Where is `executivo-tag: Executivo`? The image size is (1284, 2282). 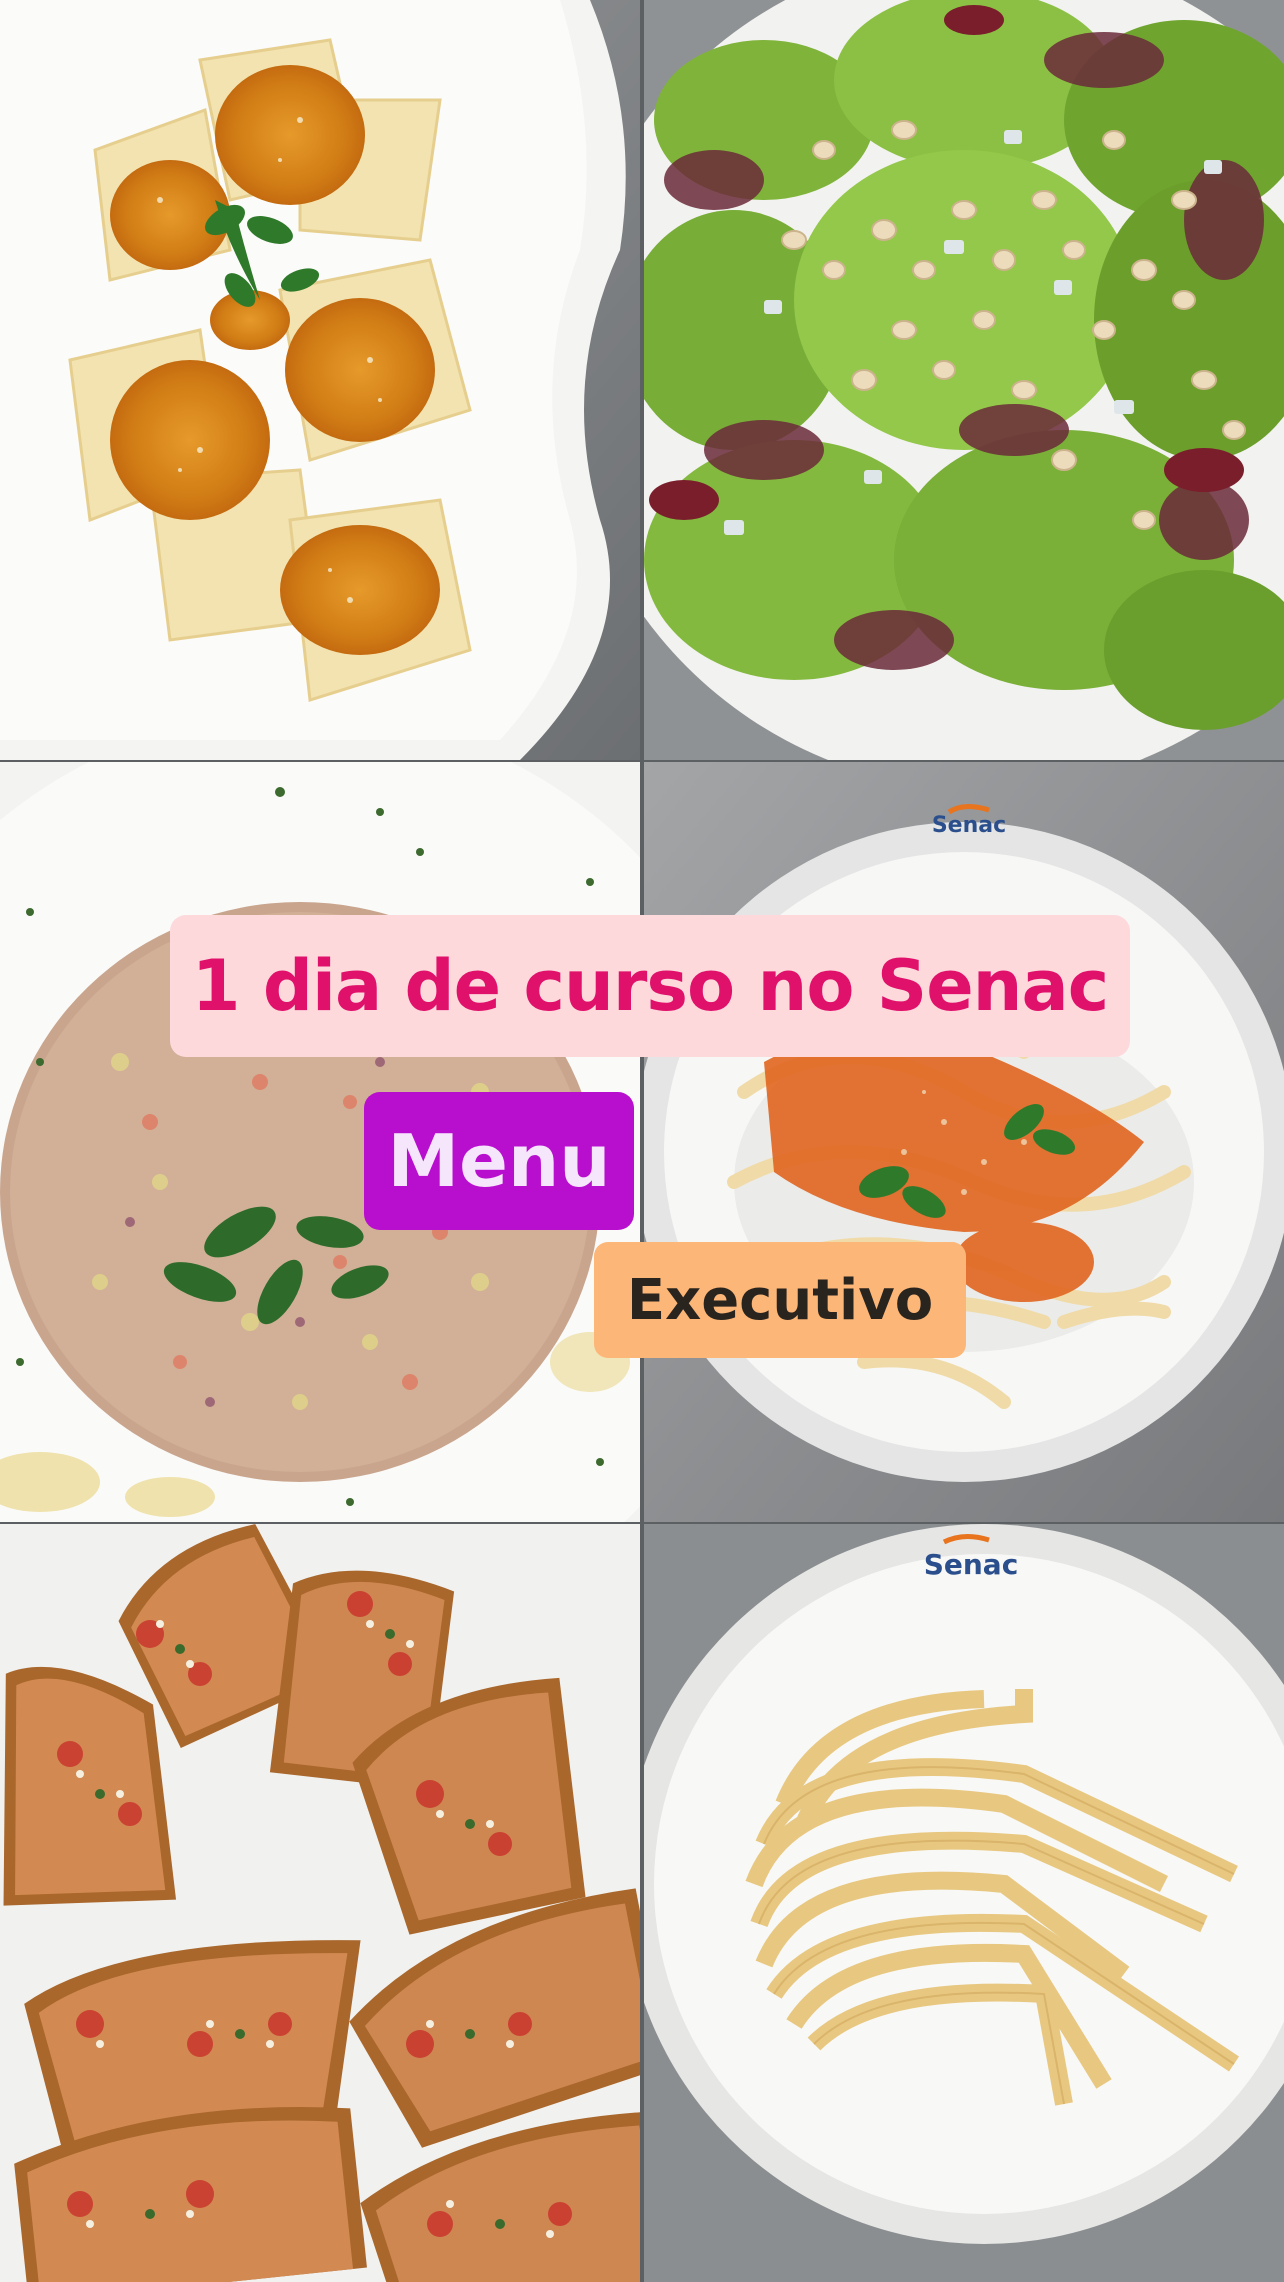 executivo-tag: Executivo is located at coordinates (780, 1300).